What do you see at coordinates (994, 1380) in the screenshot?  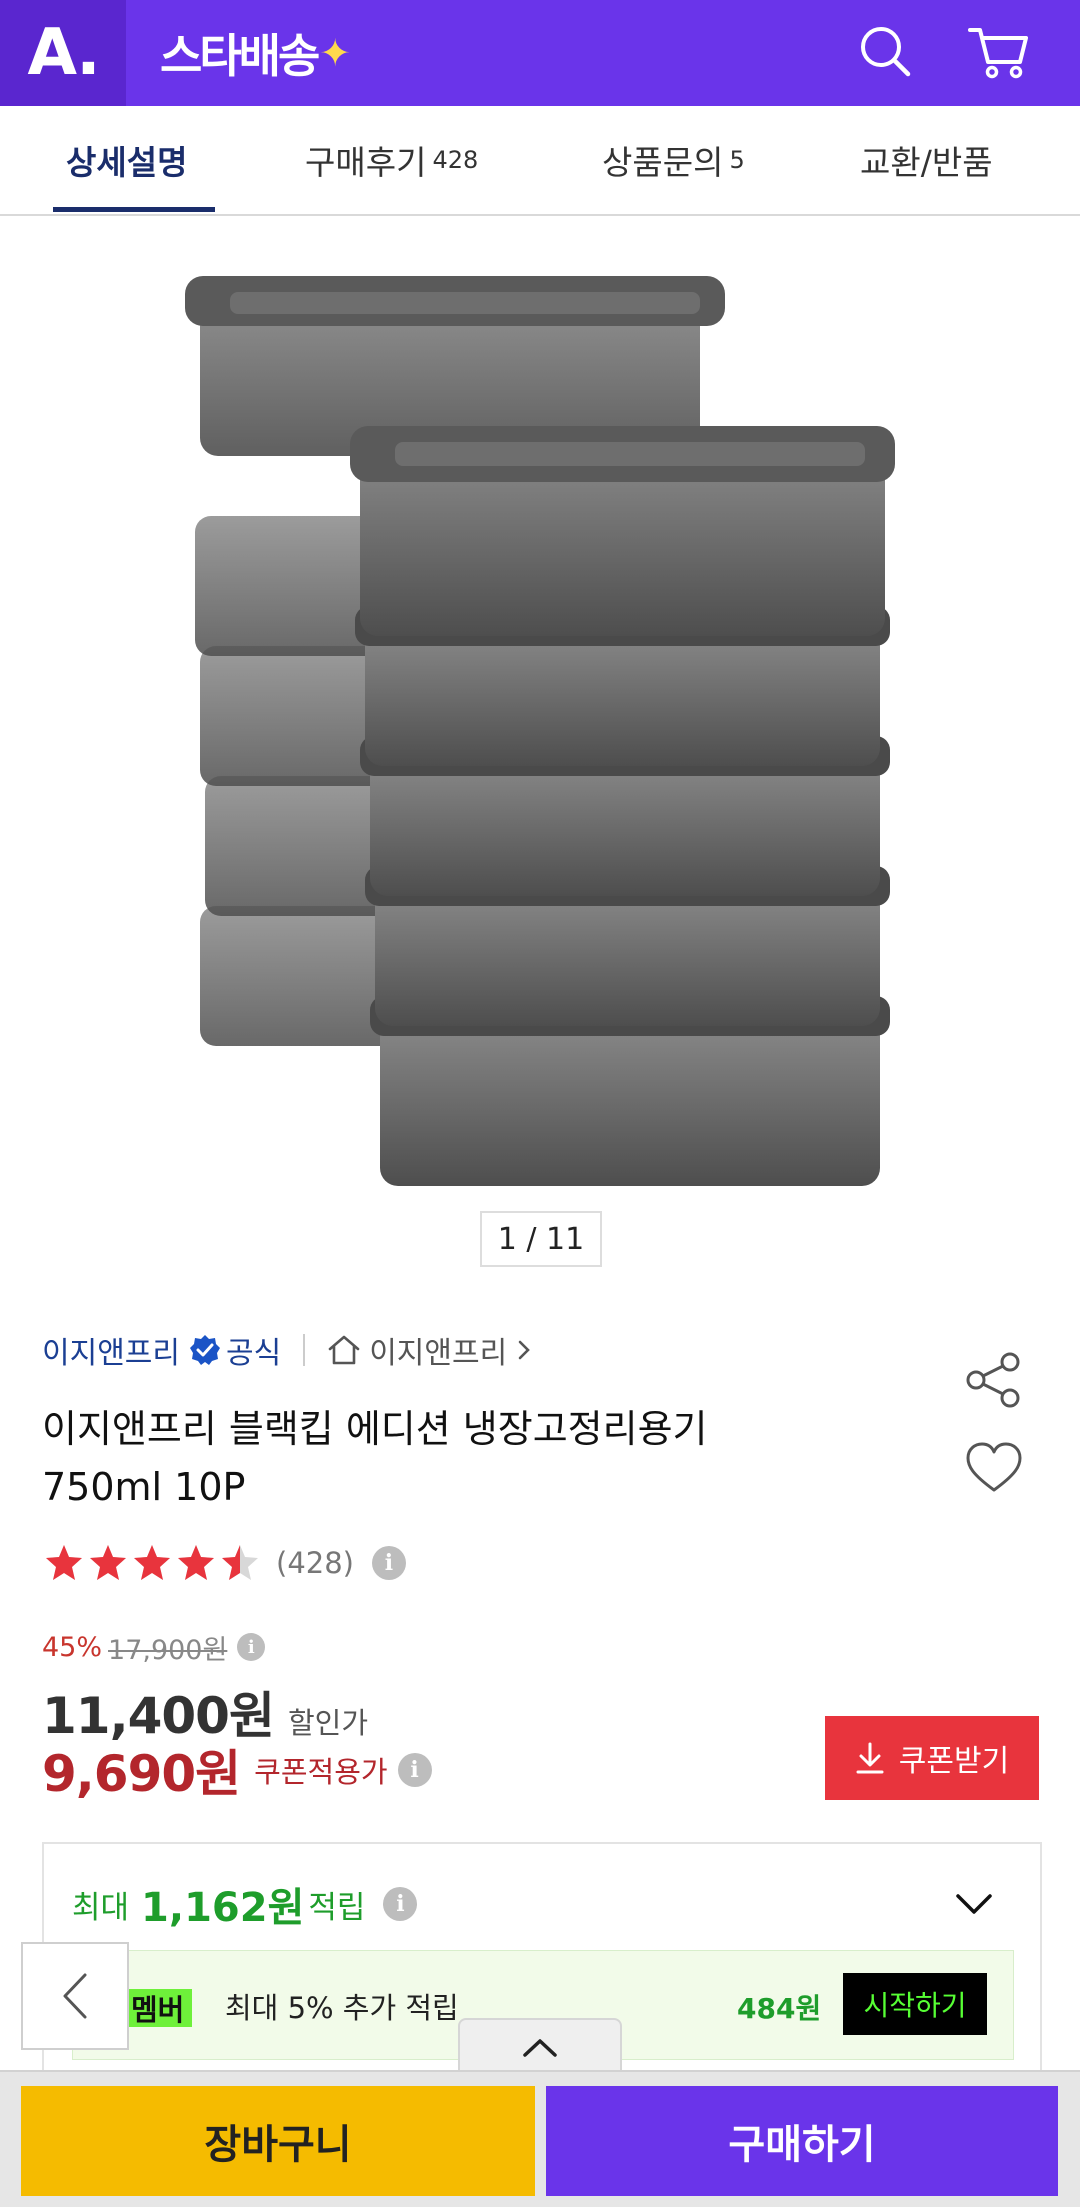 I see `share-icon` at bounding box center [994, 1380].